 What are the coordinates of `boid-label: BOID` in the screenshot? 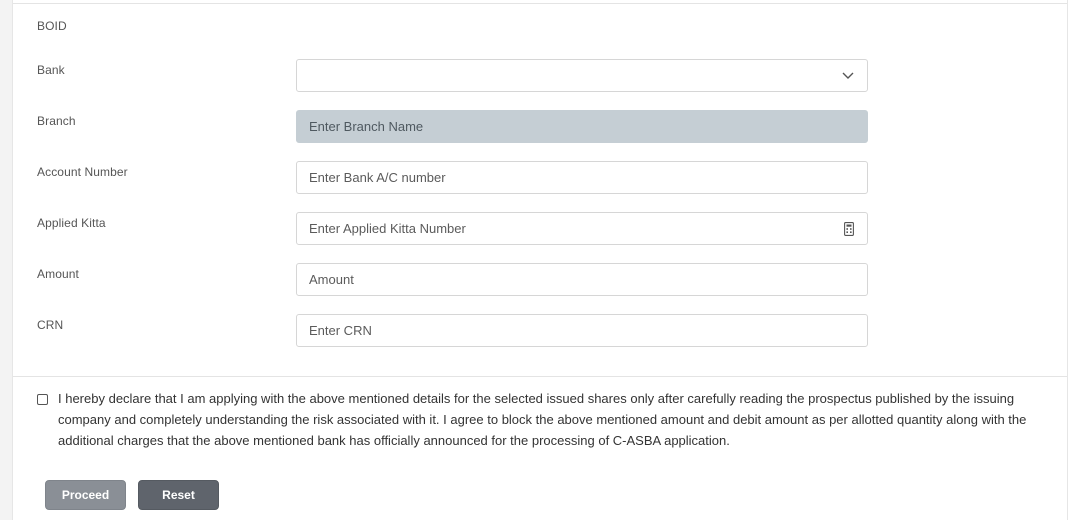 It's located at (52, 26).